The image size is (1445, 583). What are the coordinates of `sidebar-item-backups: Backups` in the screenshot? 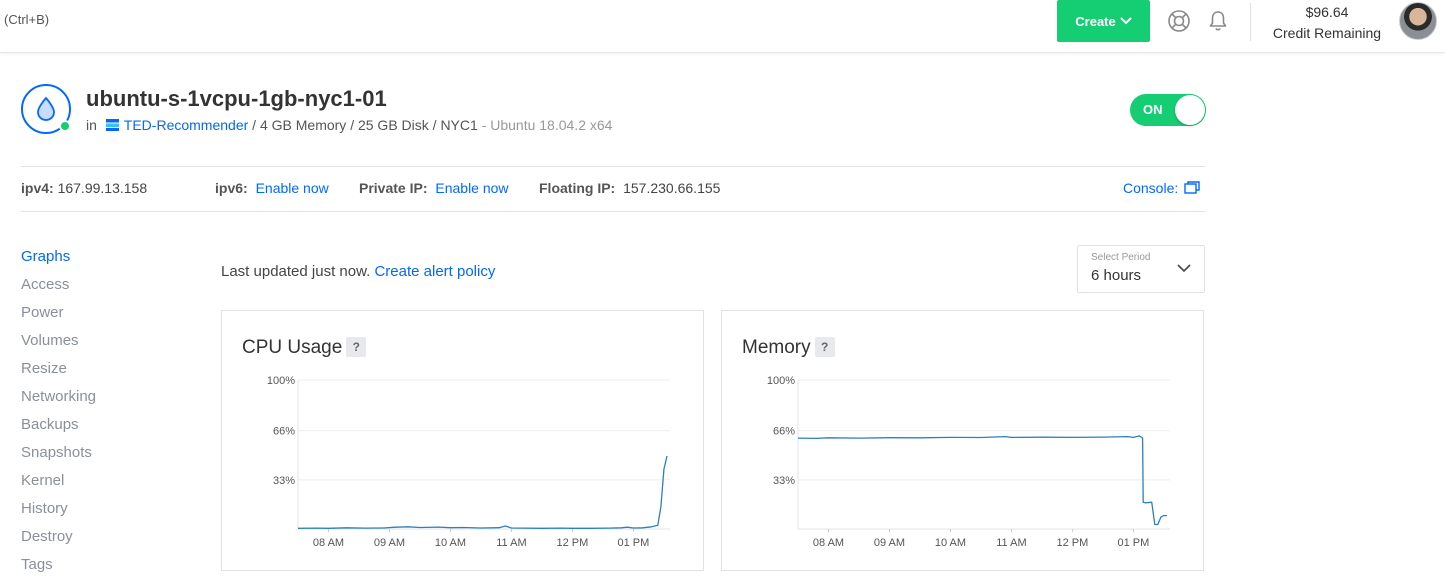 It's located at (58, 429).